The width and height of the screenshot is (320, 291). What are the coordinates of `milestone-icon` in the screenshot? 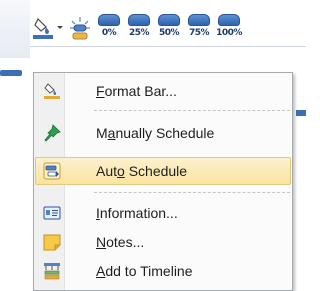 It's located at (80, 28).